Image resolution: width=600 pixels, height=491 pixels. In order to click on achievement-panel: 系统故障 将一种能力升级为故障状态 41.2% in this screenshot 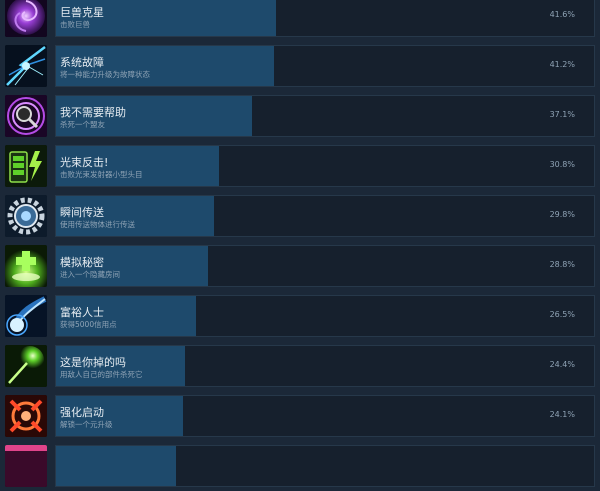, I will do `click(325, 66)`.